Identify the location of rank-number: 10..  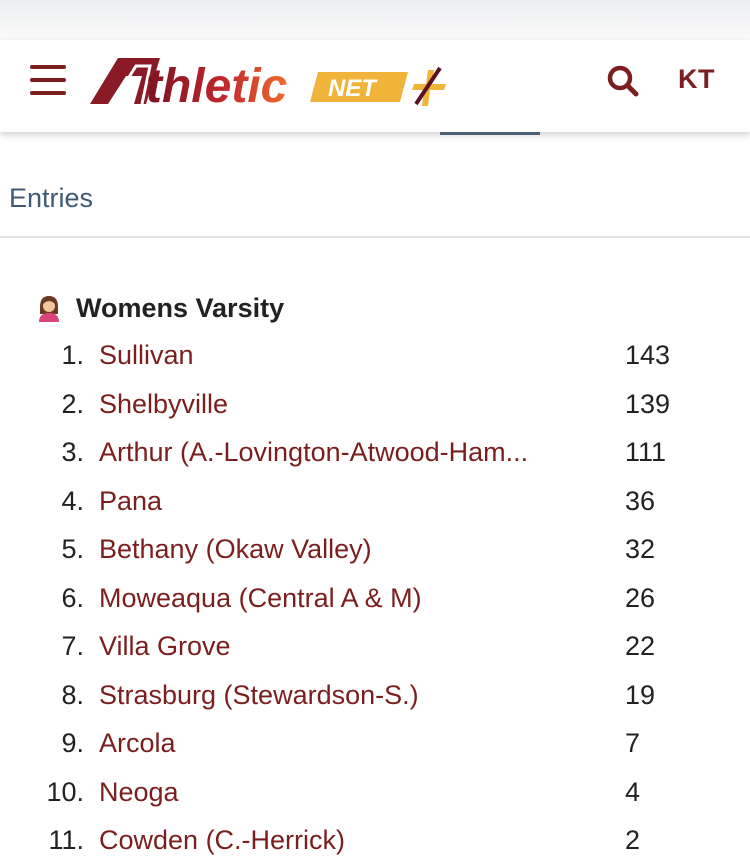
(65, 791).